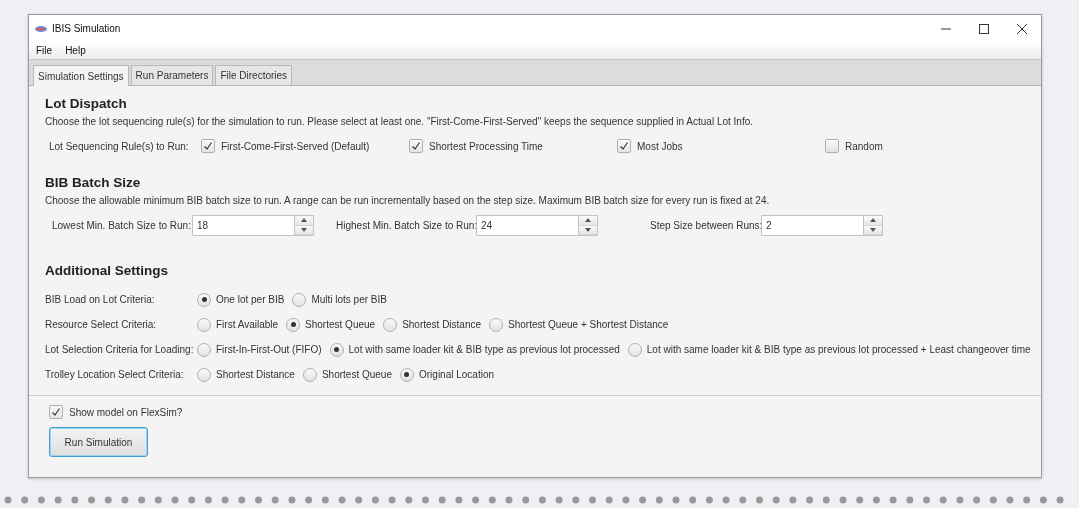  Describe the element at coordinates (408, 200) in the screenshot. I see `section-description: Choose the allowable minimum BIB batch size to run. A range can be run incrementally based on the step size. Maximum BIB batch size for every run is fixed at 24.` at that location.